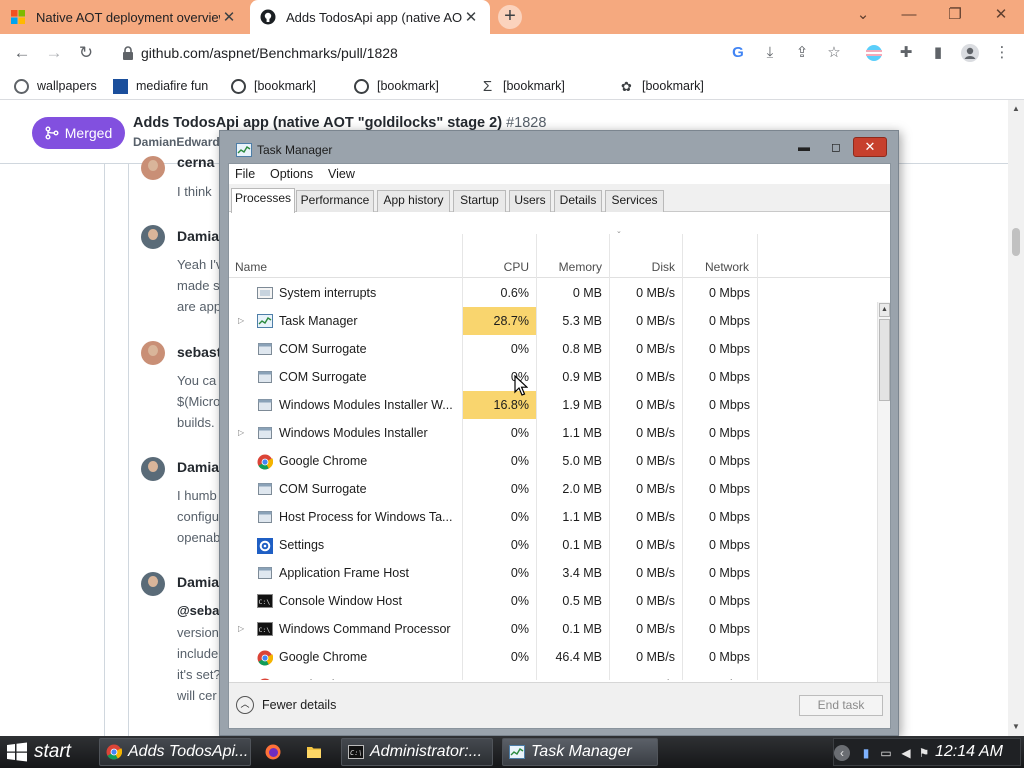  Describe the element at coordinates (770, 53) in the screenshot. I see `install-icon: ⤓` at that location.